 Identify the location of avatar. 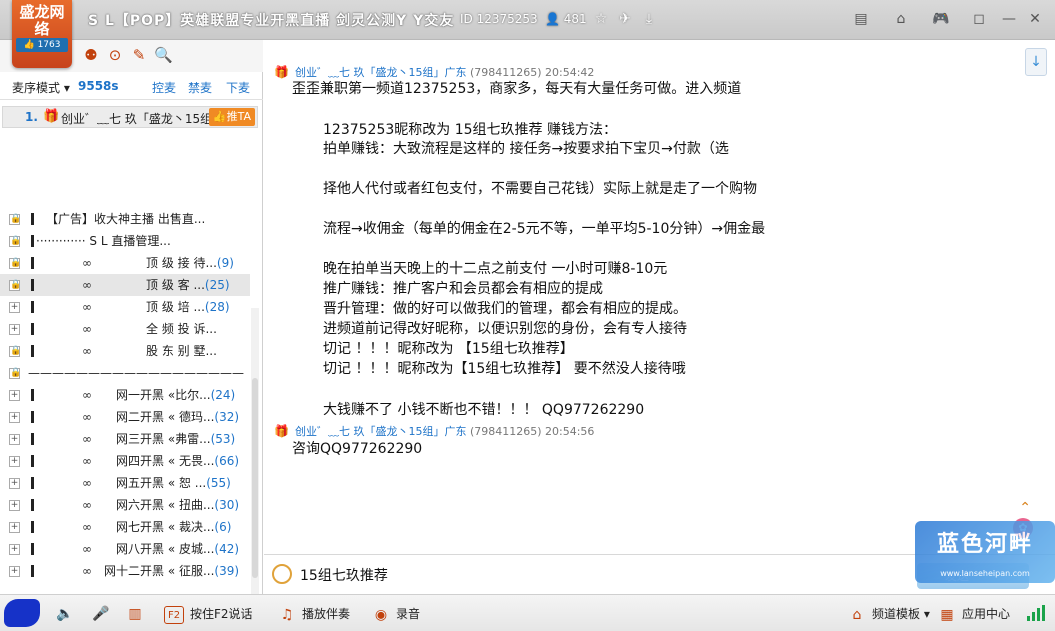
(22, 613).